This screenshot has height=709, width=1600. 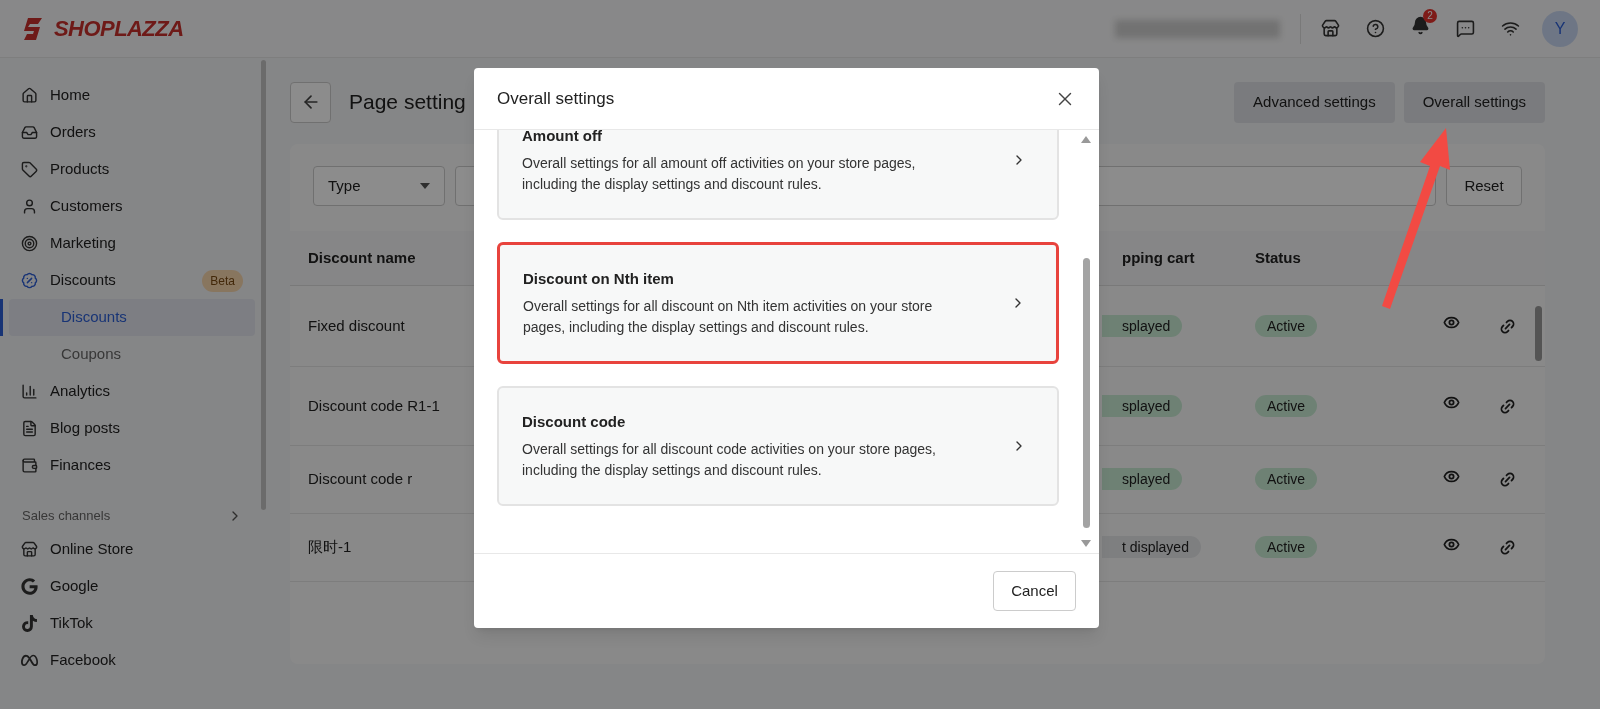 What do you see at coordinates (128, 660) in the screenshot?
I see `sidebar-item: Facebook` at bounding box center [128, 660].